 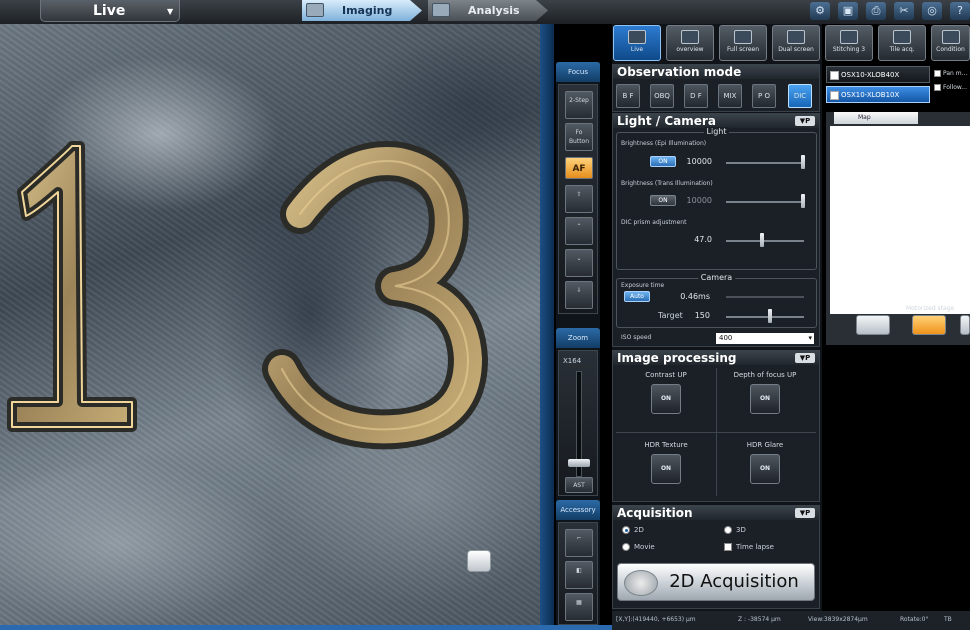 I want to click on map-button-right, so click(x=965, y=325).